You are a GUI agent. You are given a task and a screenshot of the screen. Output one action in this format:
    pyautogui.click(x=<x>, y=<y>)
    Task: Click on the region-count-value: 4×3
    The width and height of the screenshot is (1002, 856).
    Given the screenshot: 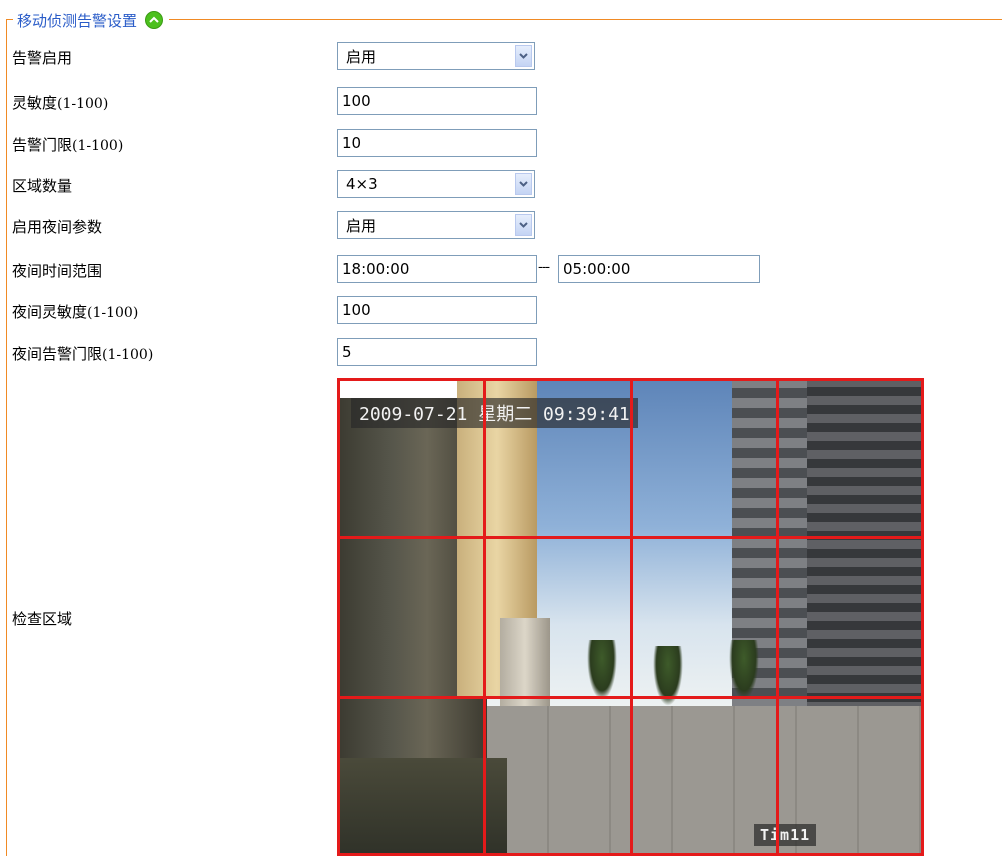 What is the action you would take?
    pyautogui.click(x=362, y=184)
    